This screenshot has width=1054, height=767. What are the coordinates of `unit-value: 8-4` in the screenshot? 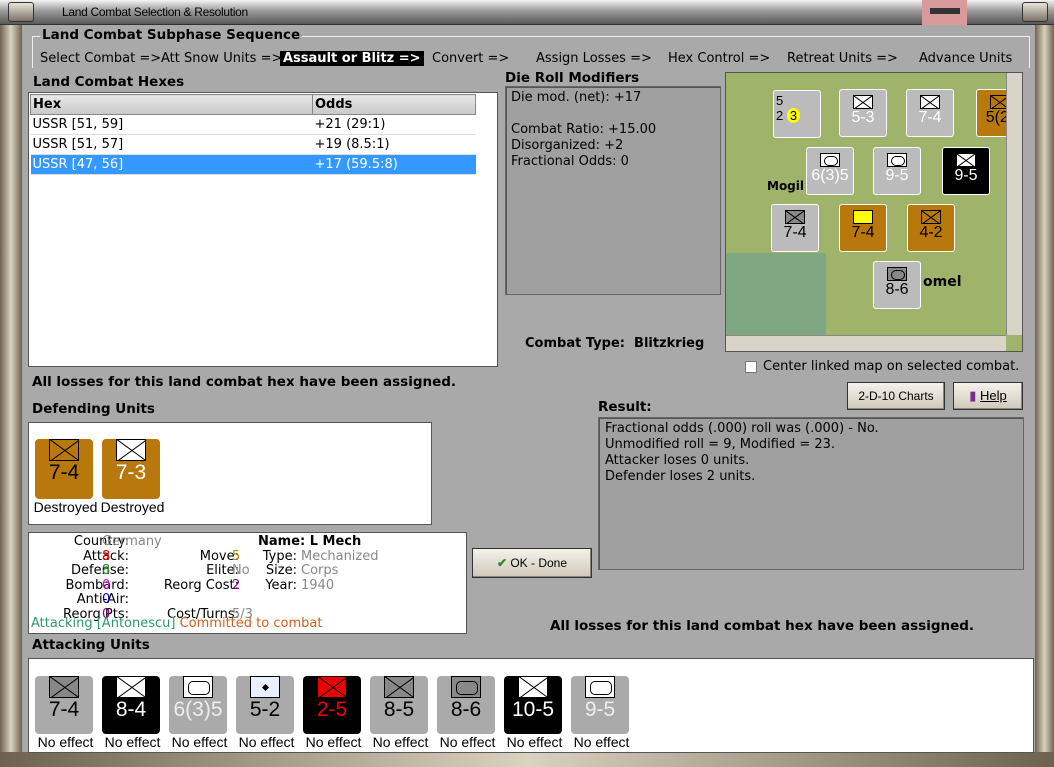 It's located at (131, 709).